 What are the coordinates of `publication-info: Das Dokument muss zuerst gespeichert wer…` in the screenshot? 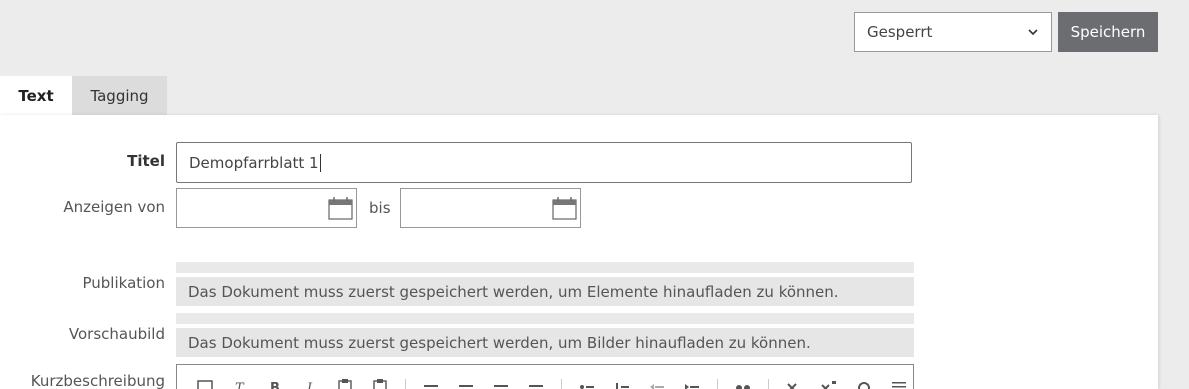 It's located at (545, 291).